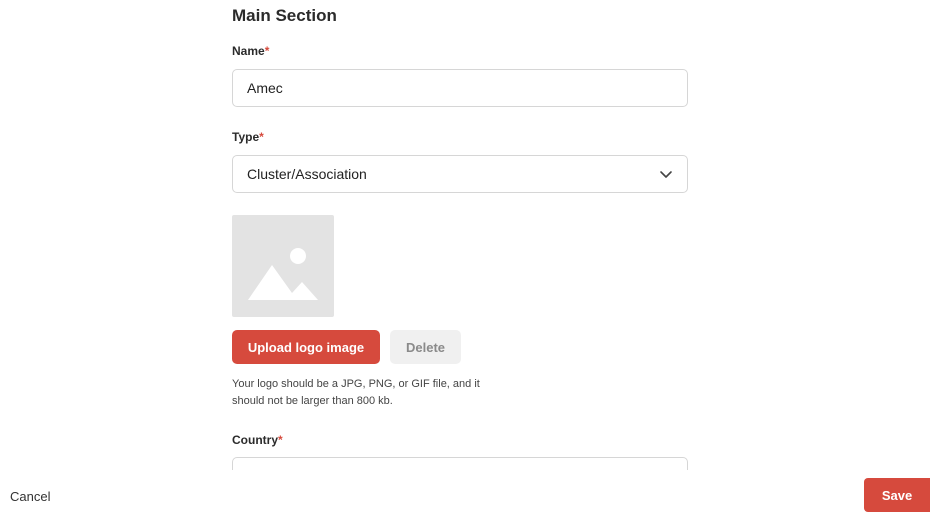 The height and width of the screenshot is (512, 930). What do you see at coordinates (425, 347) in the screenshot?
I see `delete-logo-button: Delete` at bounding box center [425, 347].